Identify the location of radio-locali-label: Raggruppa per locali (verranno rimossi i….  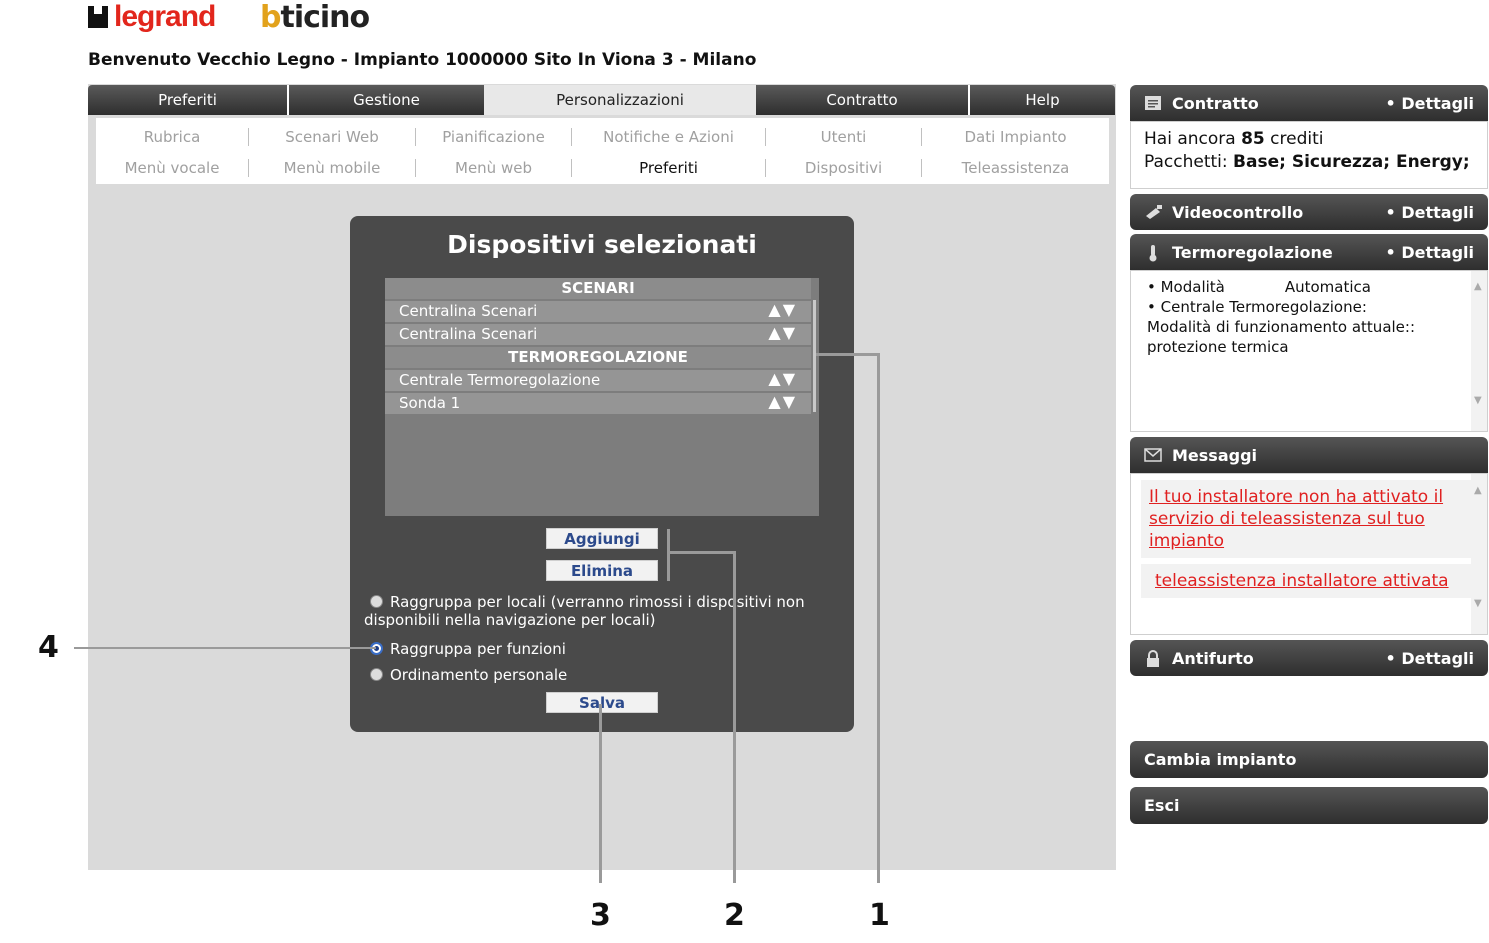
(597, 602).